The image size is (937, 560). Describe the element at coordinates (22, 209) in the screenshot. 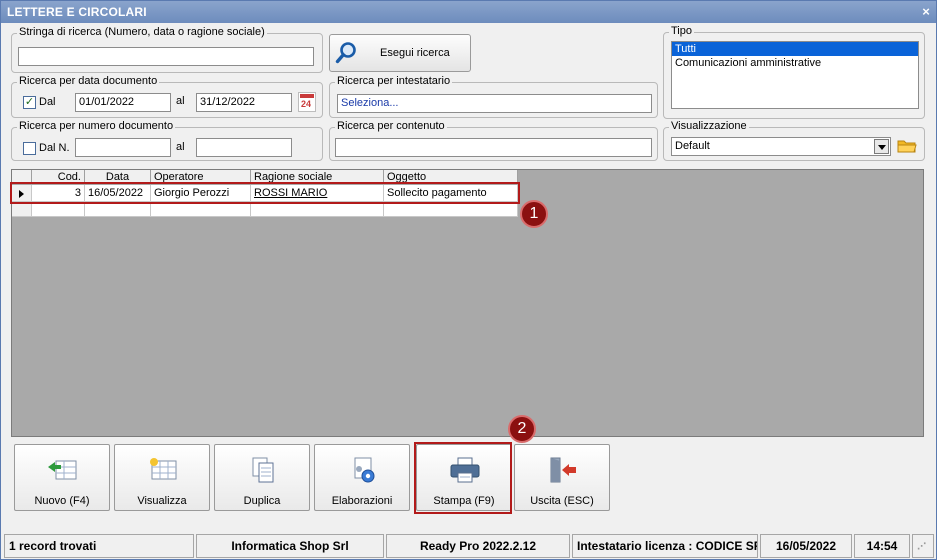

I see `empty-row-indicator` at that location.